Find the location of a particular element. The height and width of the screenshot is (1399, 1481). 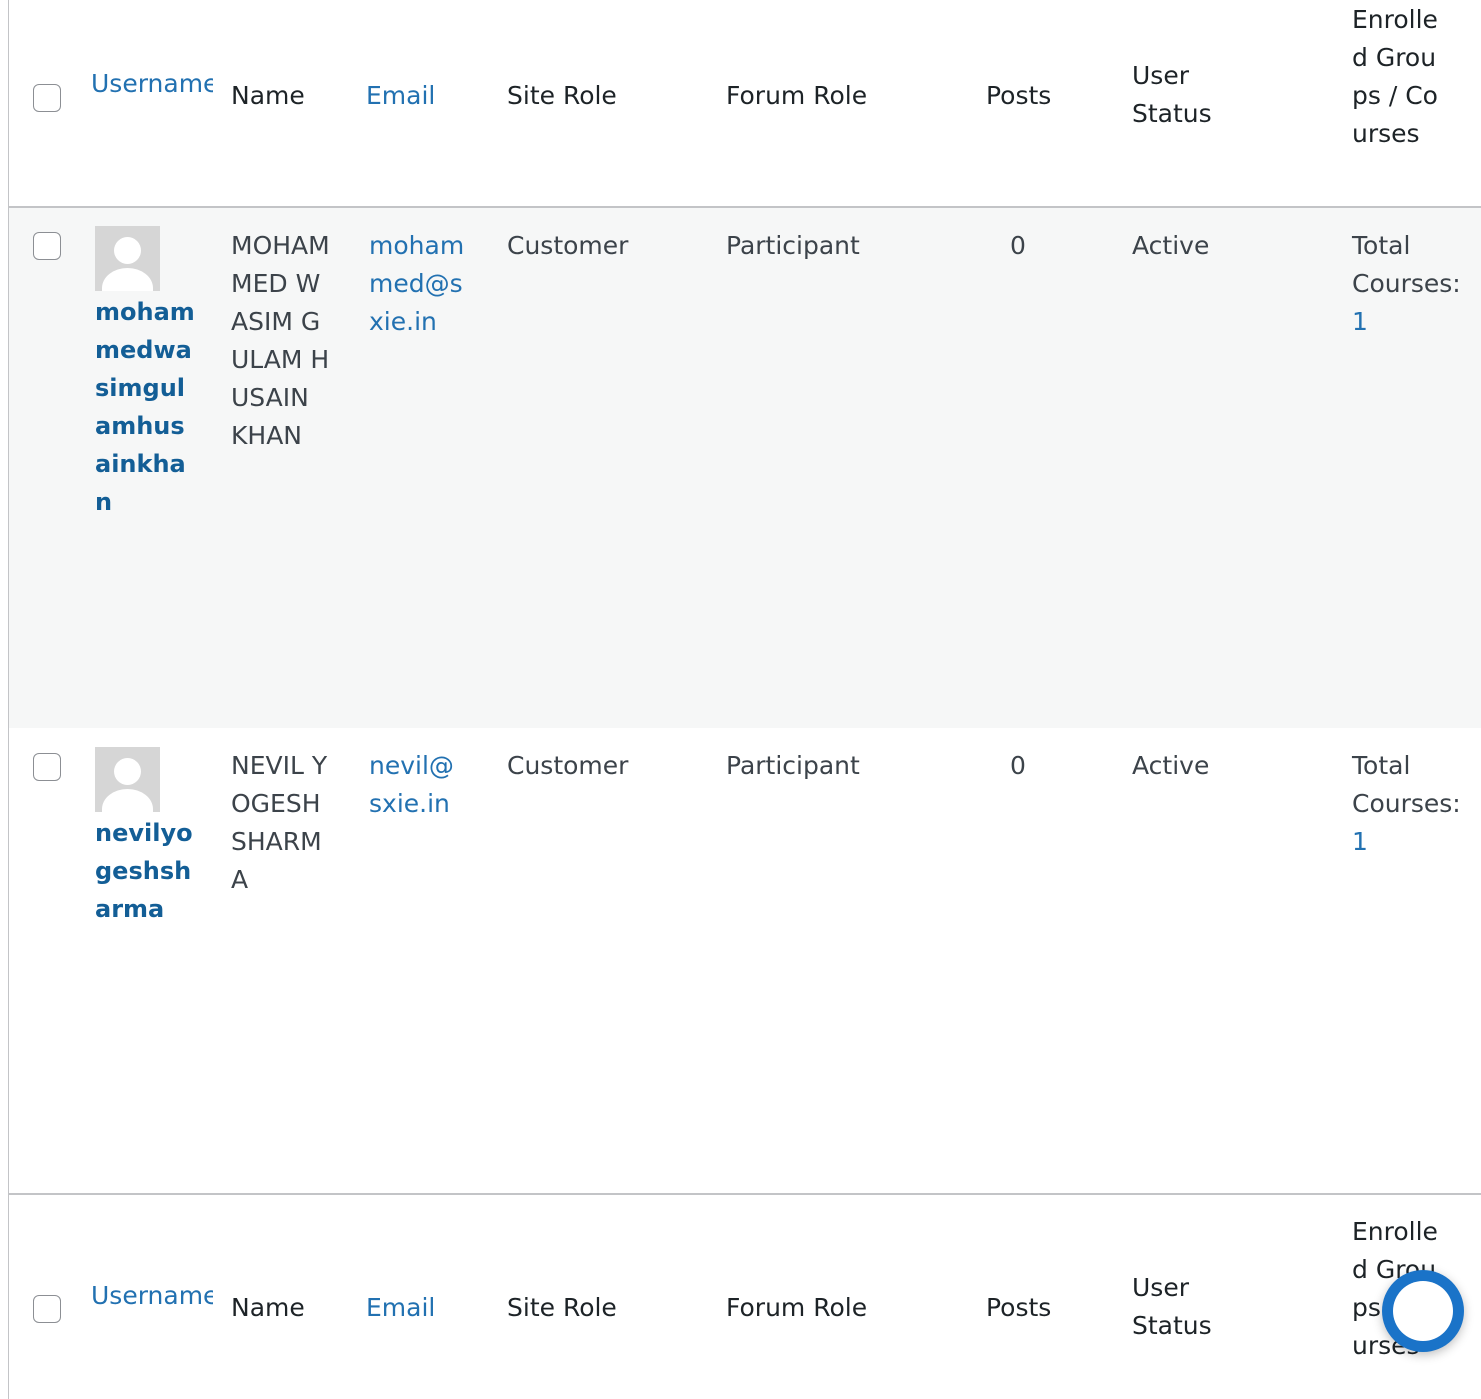

select-all-checkbox-footer is located at coordinates (47, 1309).